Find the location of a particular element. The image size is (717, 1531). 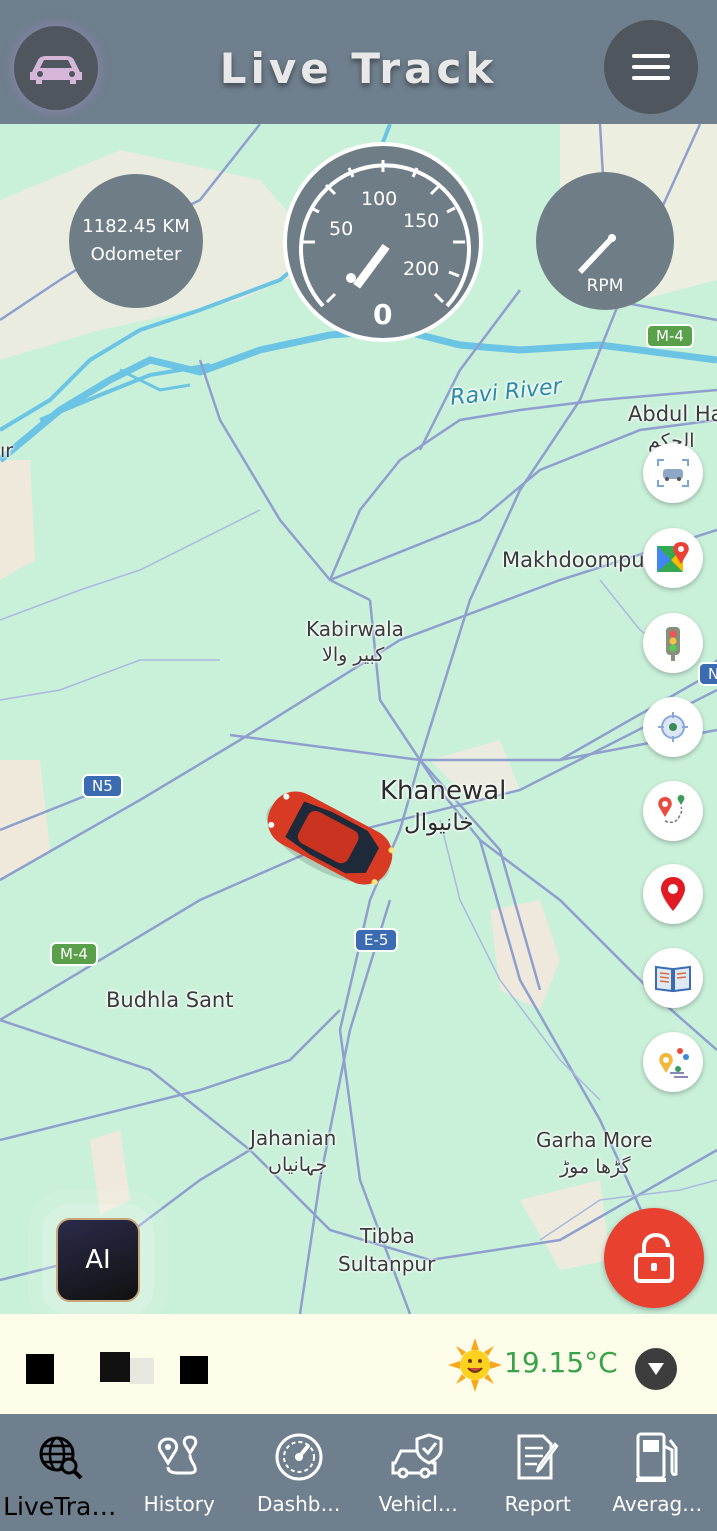

odometer-gauge: 1182.45 KM Odometer is located at coordinates (136, 241).